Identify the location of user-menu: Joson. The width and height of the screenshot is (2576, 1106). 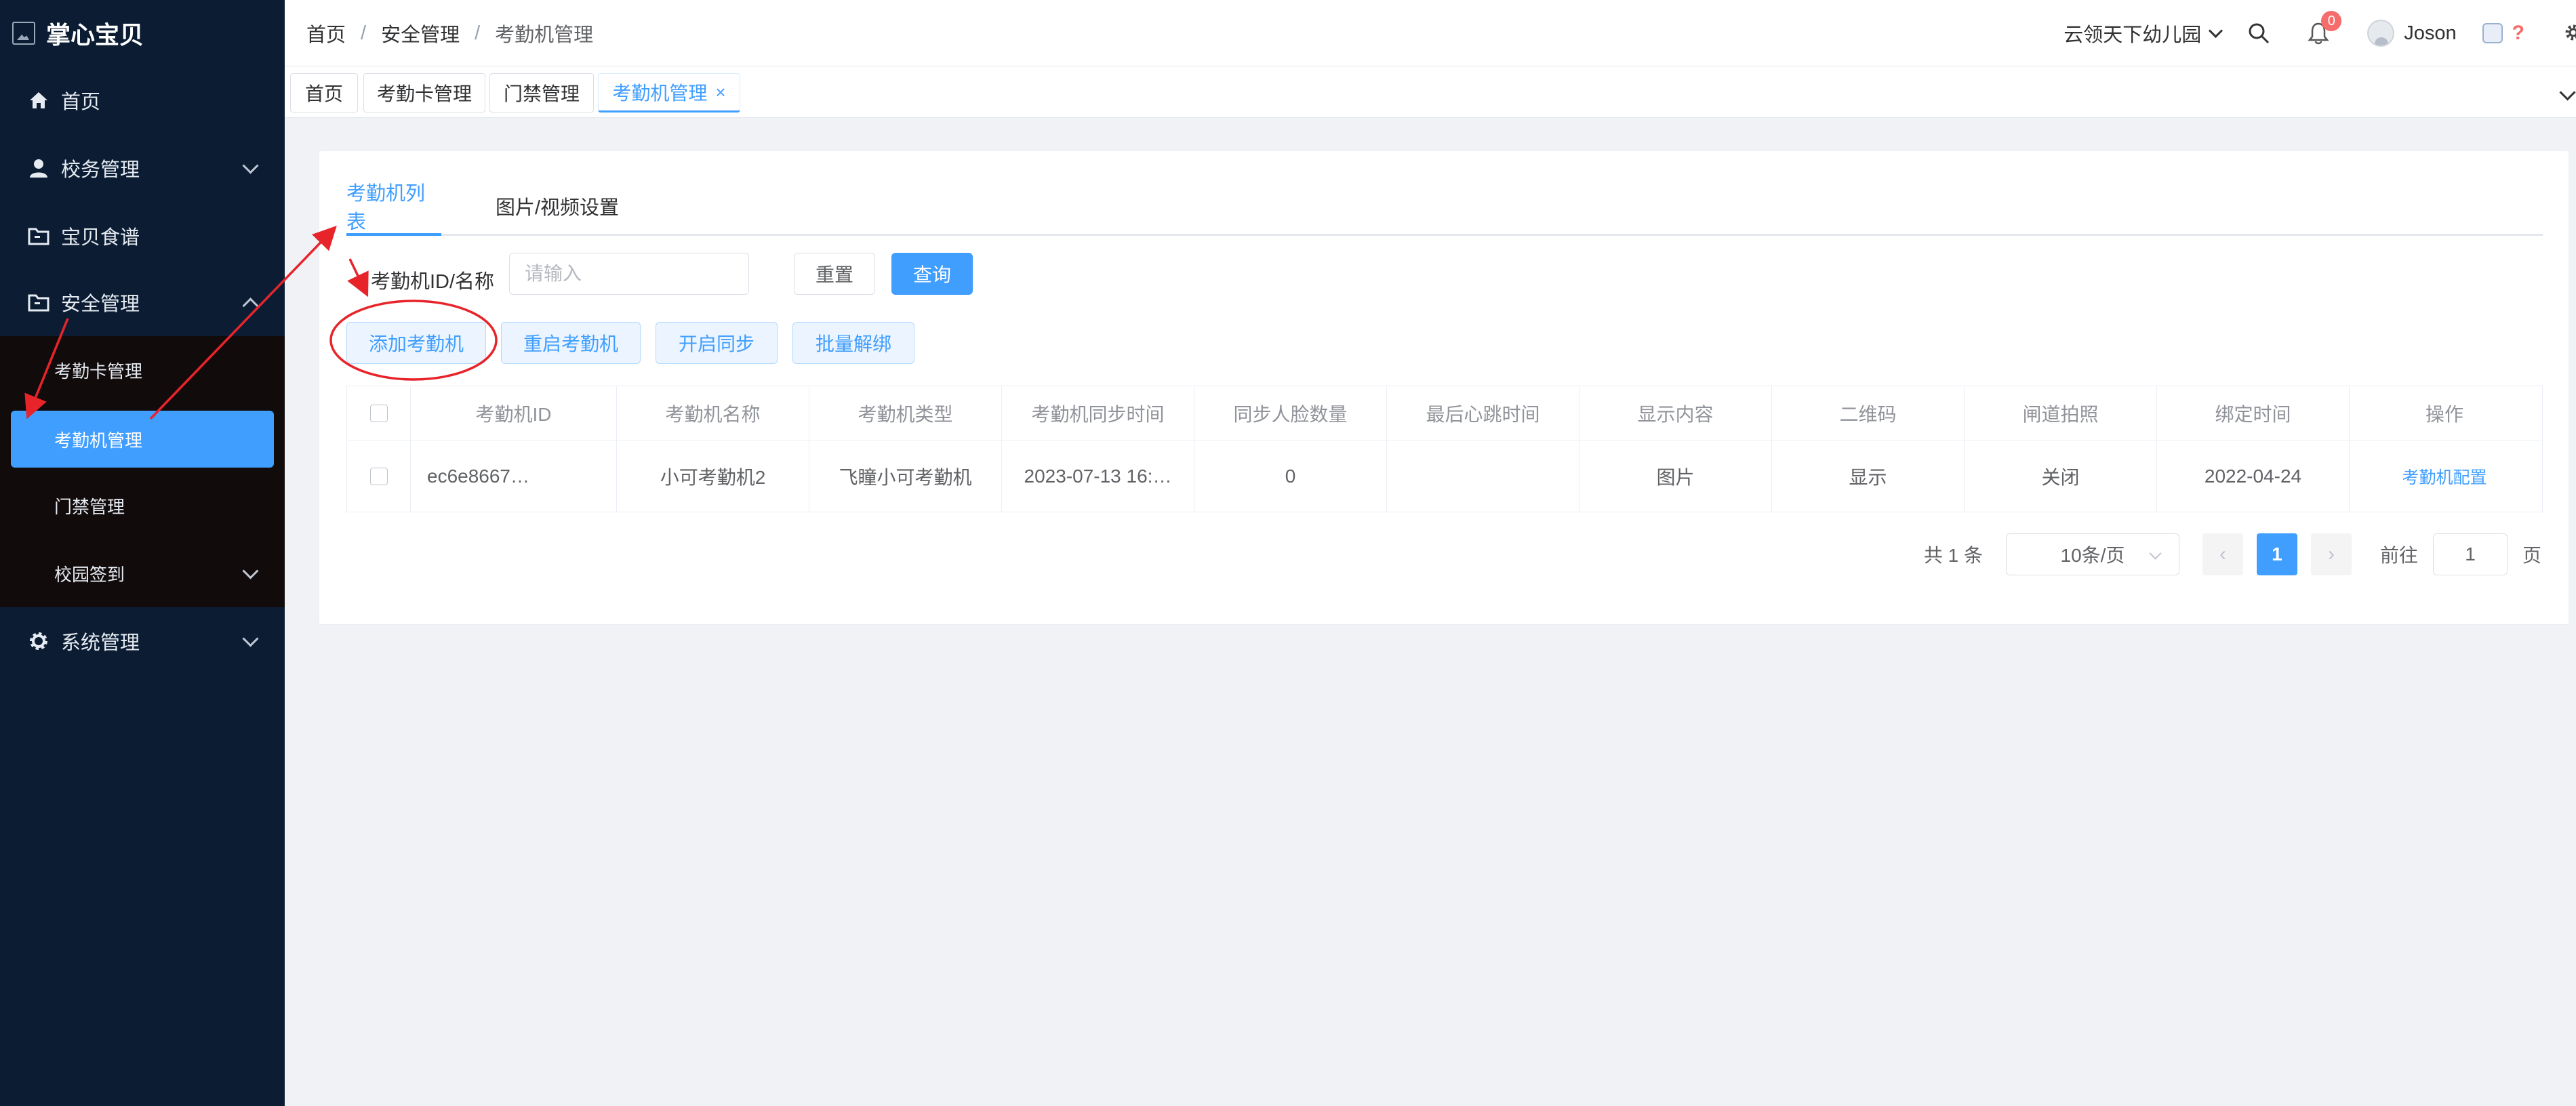
(2412, 33).